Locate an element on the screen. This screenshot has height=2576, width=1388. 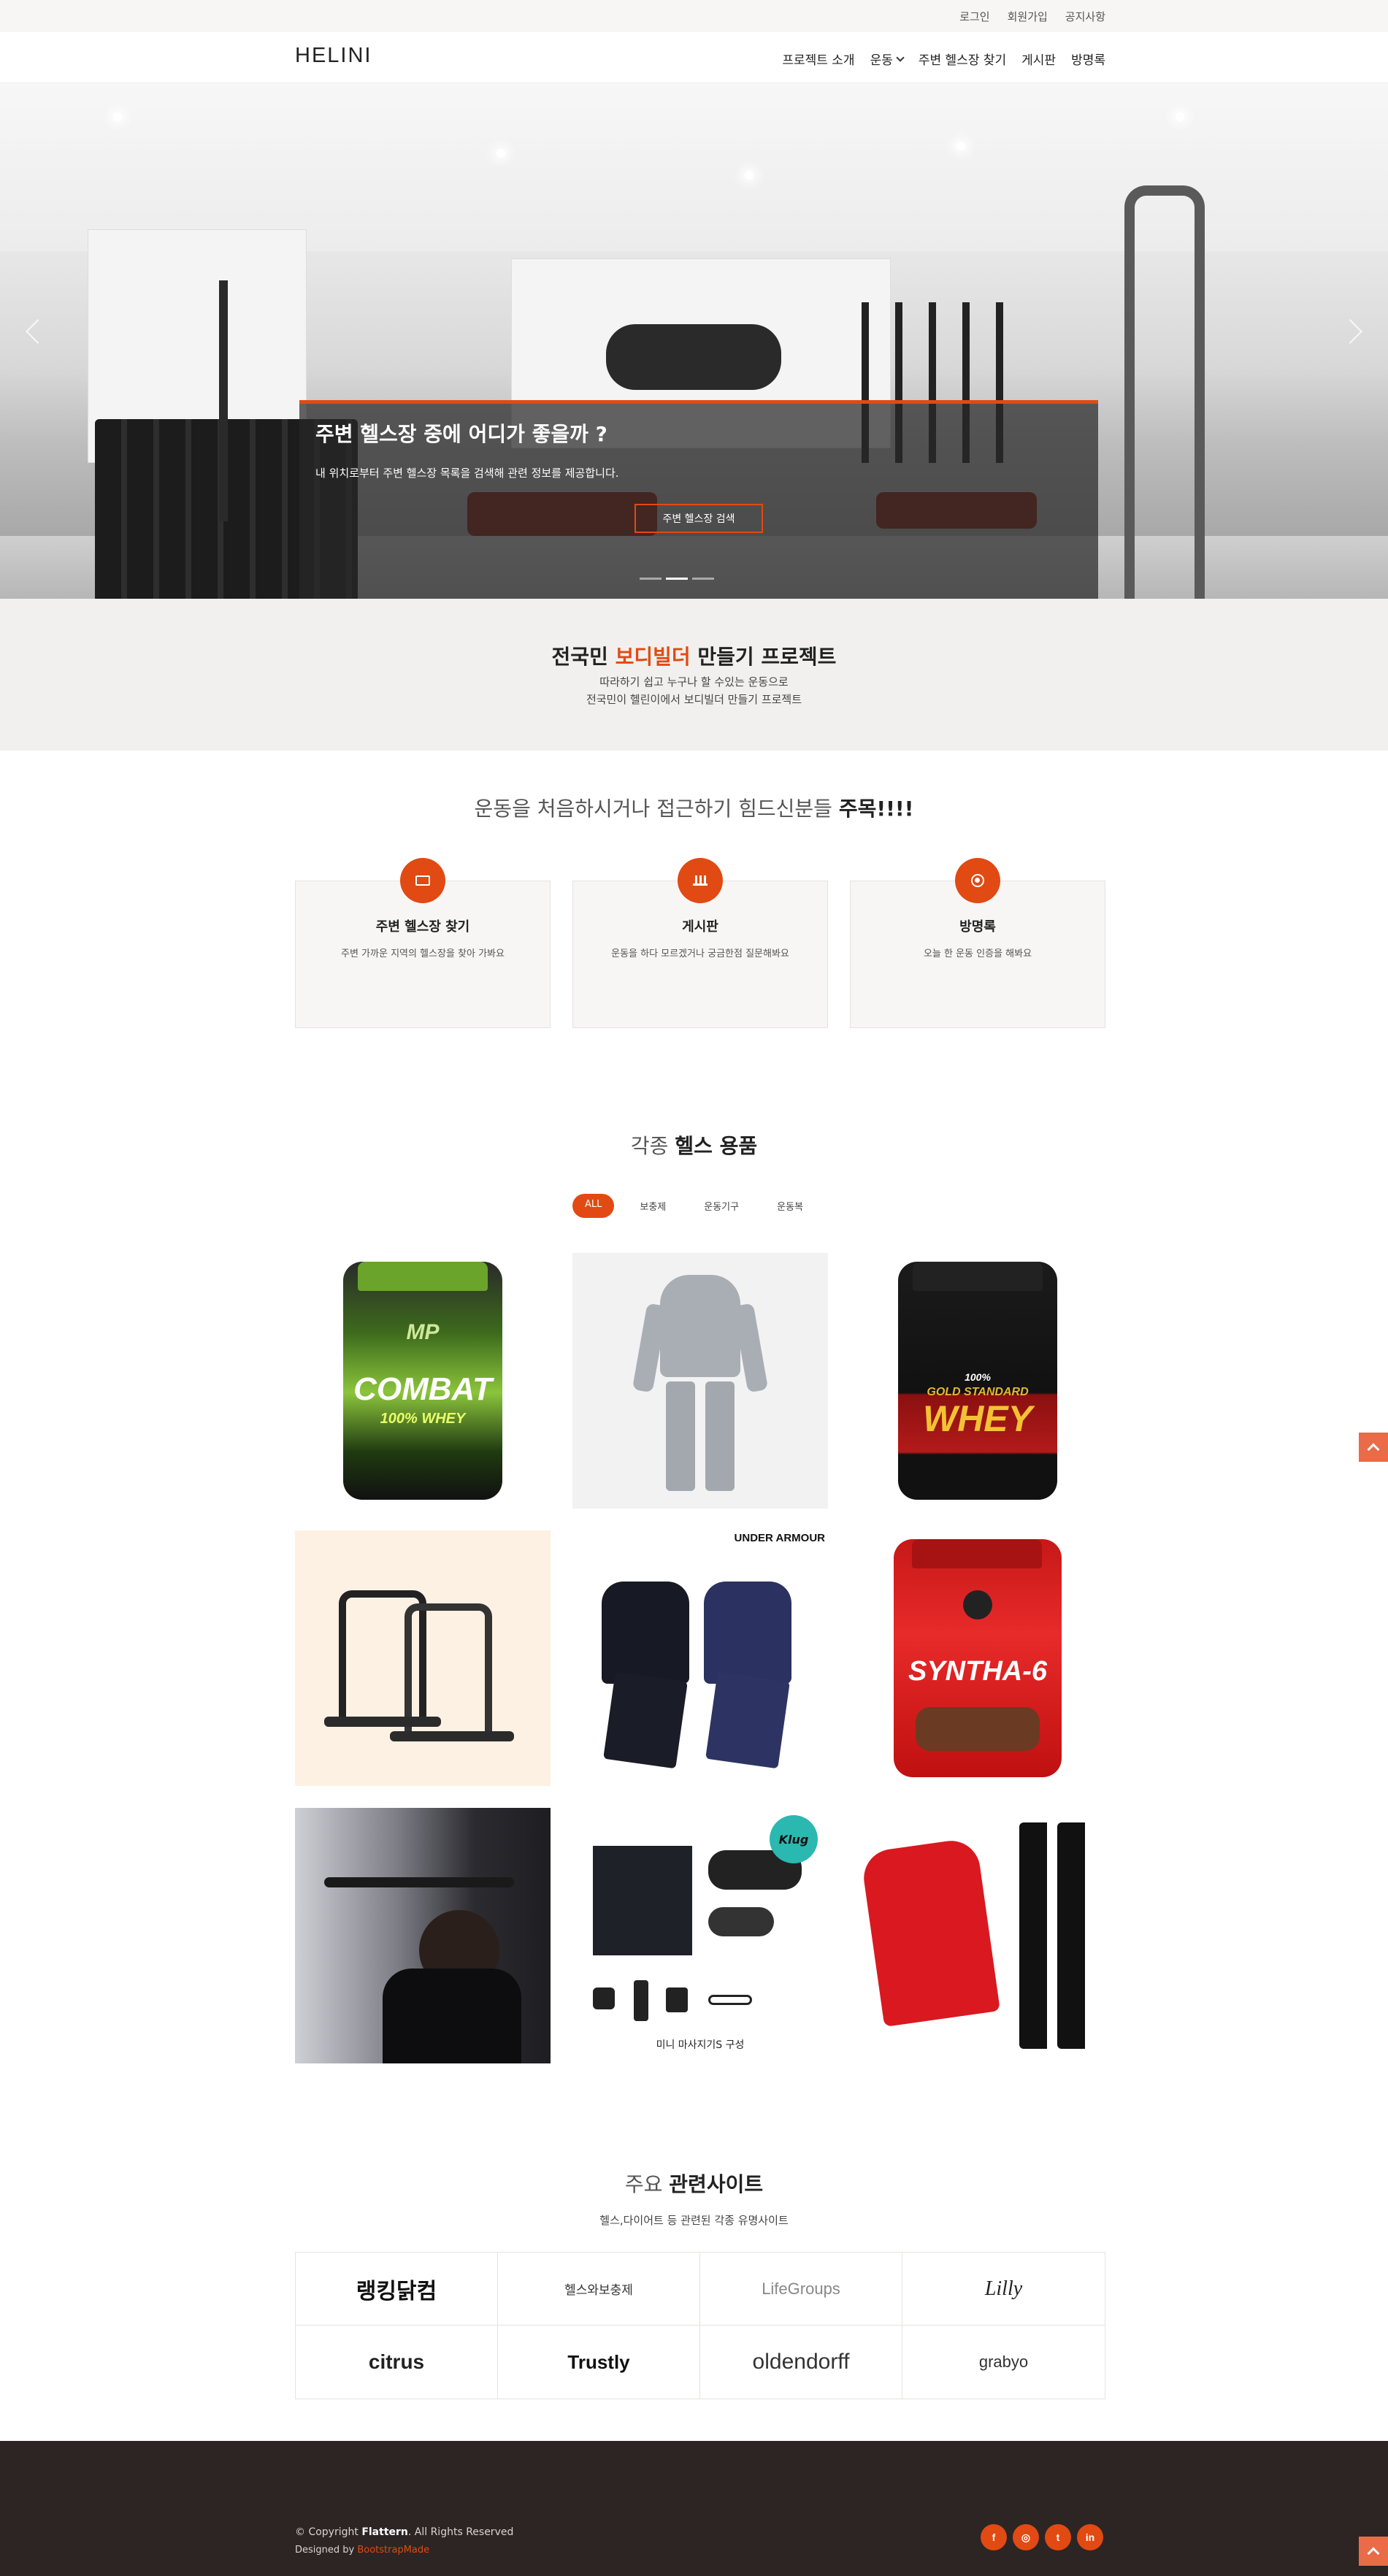
intro-title: 전국민 보디빌더 만들기 프로젝트 is located at coordinates (694, 655).